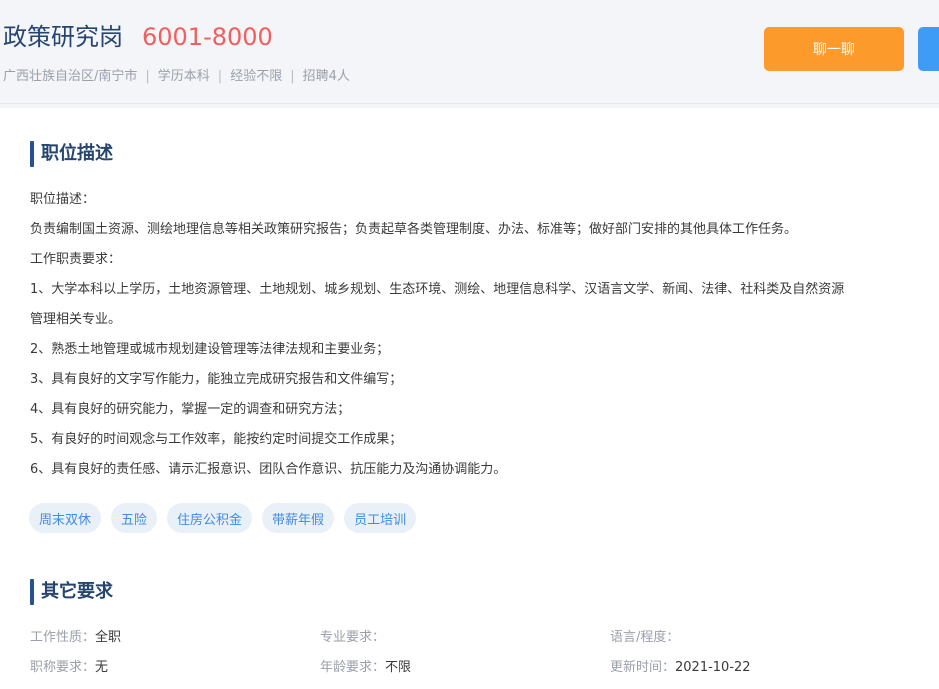 The width and height of the screenshot is (939, 689). What do you see at coordinates (76, 259) in the screenshot?
I see `description-line: 工作职责要求：` at bounding box center [76, 259].